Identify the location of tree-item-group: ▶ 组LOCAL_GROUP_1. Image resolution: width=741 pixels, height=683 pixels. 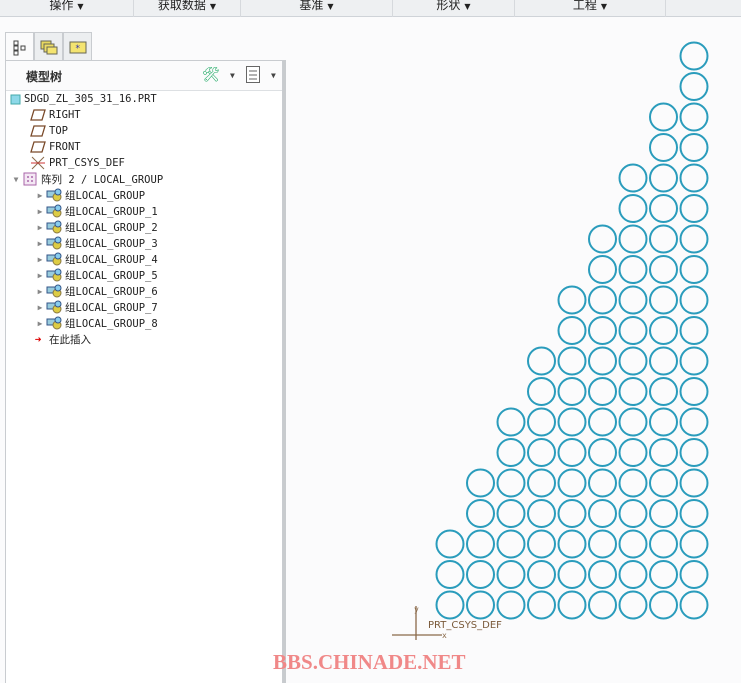
(96, 211).